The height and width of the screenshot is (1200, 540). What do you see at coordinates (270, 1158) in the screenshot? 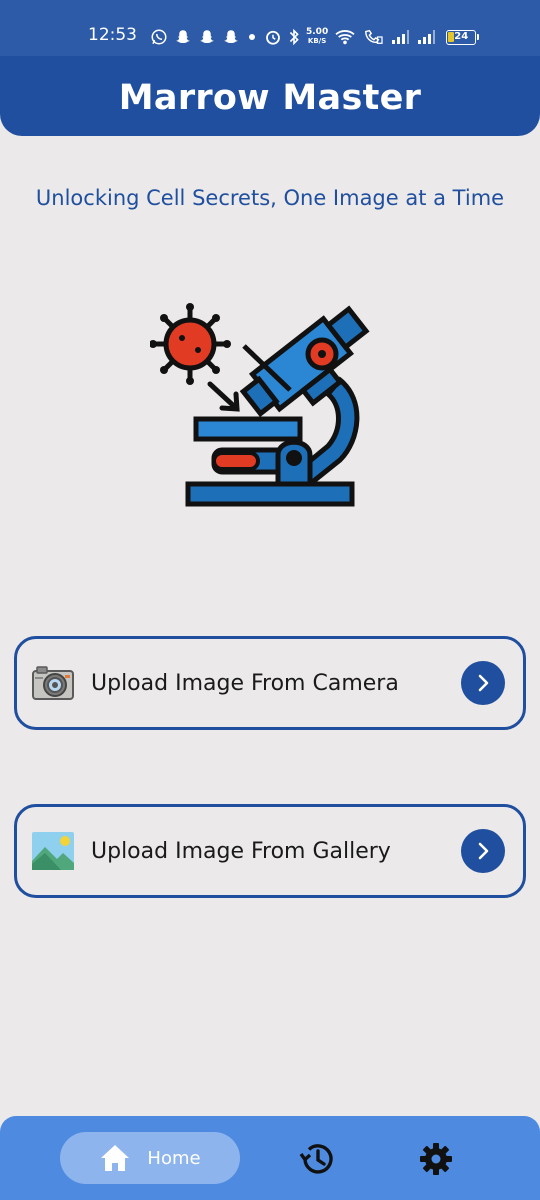
I see `bottom-navigation: Home` at bounding box center [270, 1158].